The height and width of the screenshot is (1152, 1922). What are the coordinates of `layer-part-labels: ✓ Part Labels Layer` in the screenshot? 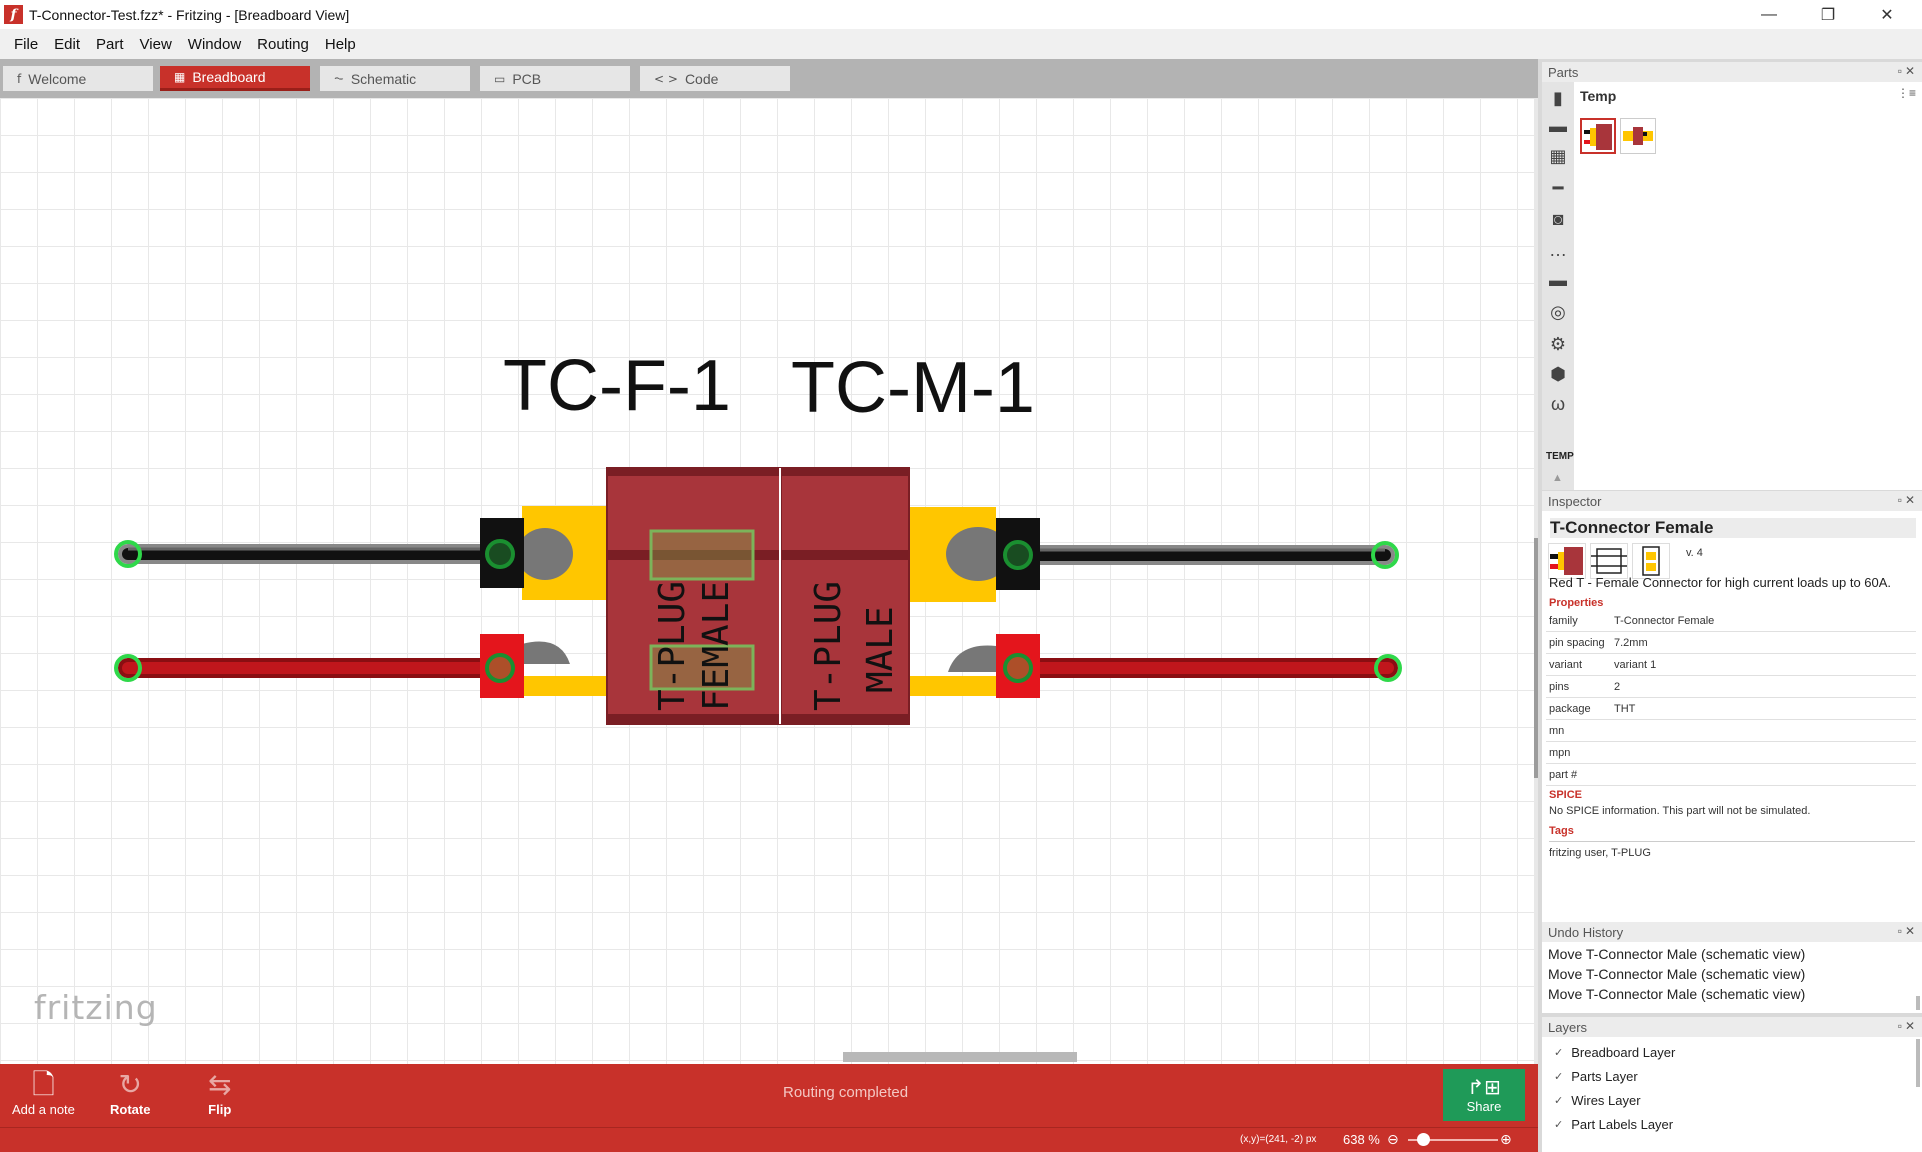 It's located at (1613, 1124).